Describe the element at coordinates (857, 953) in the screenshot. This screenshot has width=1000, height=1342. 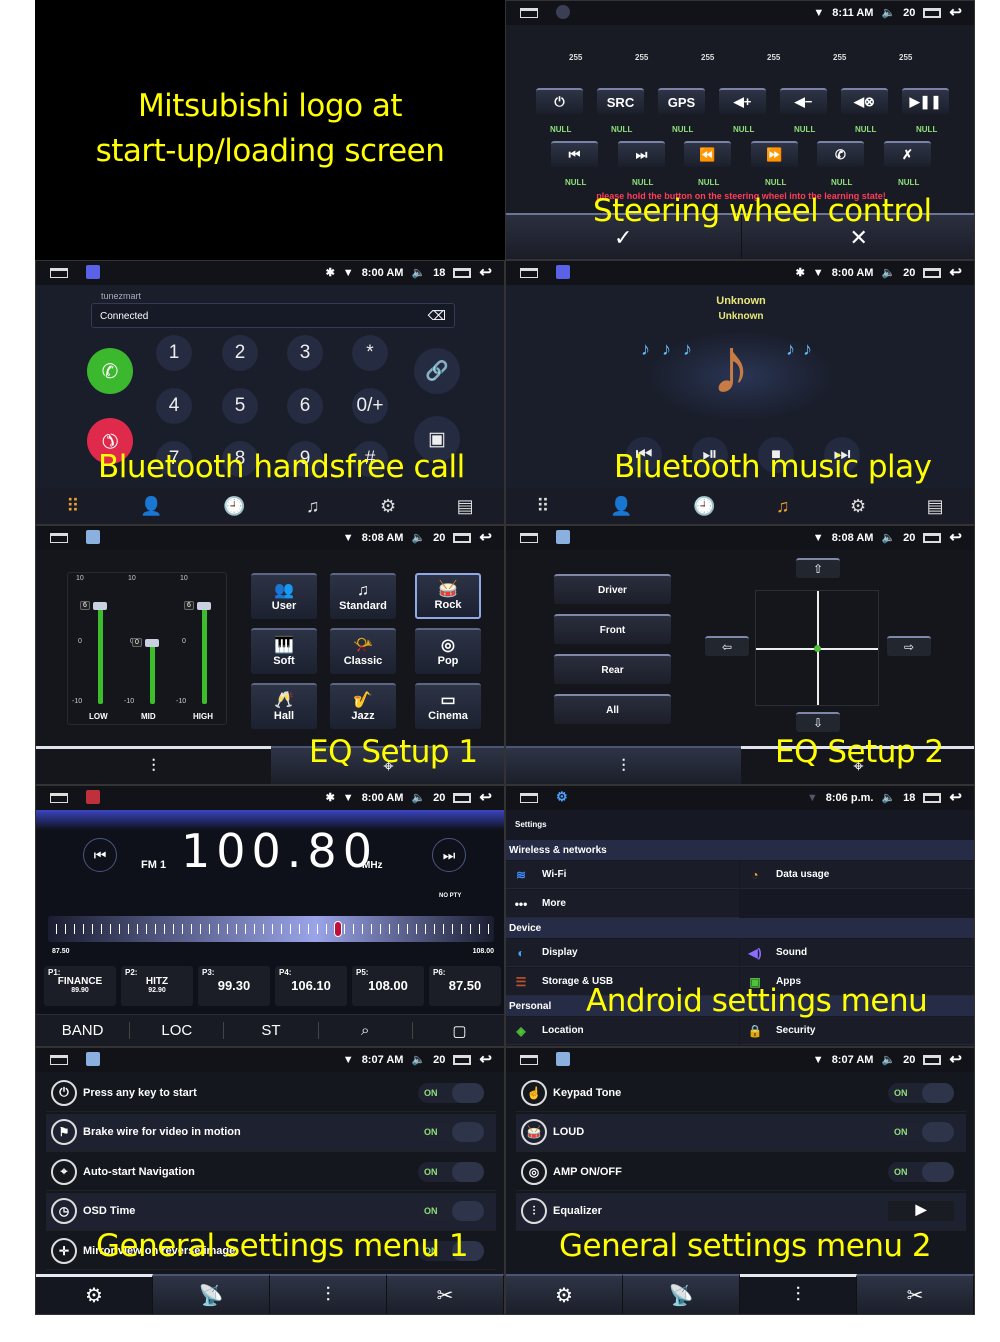
I see `settings-item-sound: ◀) Sound` at that location.